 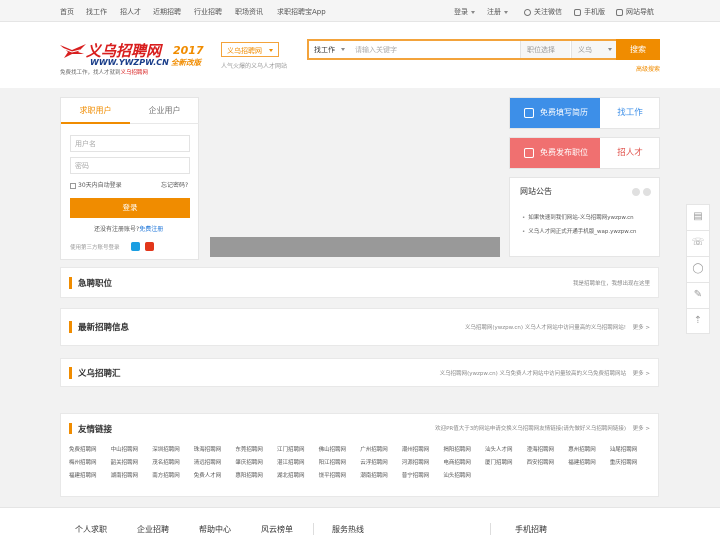 What do you see at coordinates (96, 184) in the screenshot?
I see `remember-me-checkbox: 30天内自动登录` at bounding box center [96, 184].